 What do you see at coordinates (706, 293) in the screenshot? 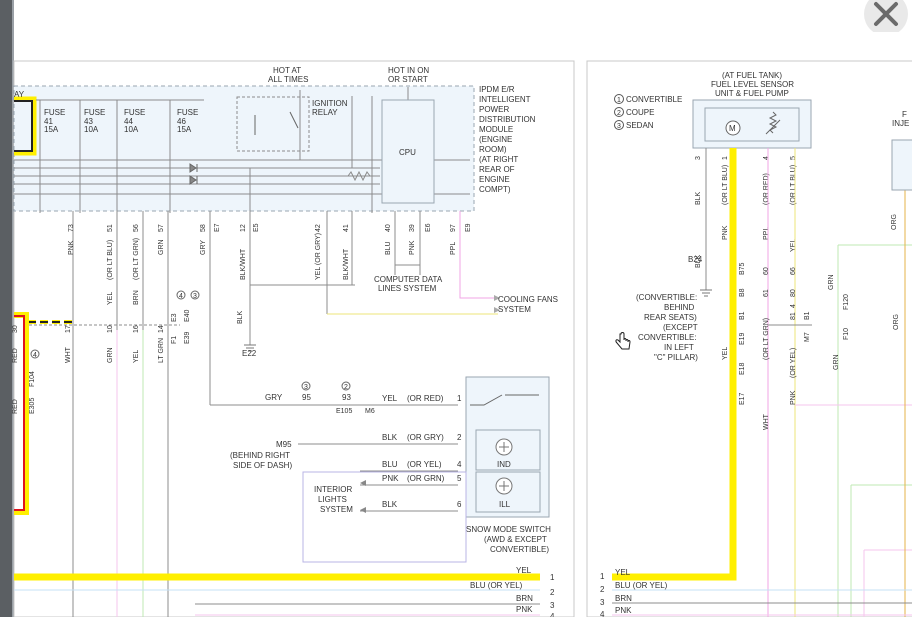
I see `b24-ground-symbol` at bounding box center [706, 293].